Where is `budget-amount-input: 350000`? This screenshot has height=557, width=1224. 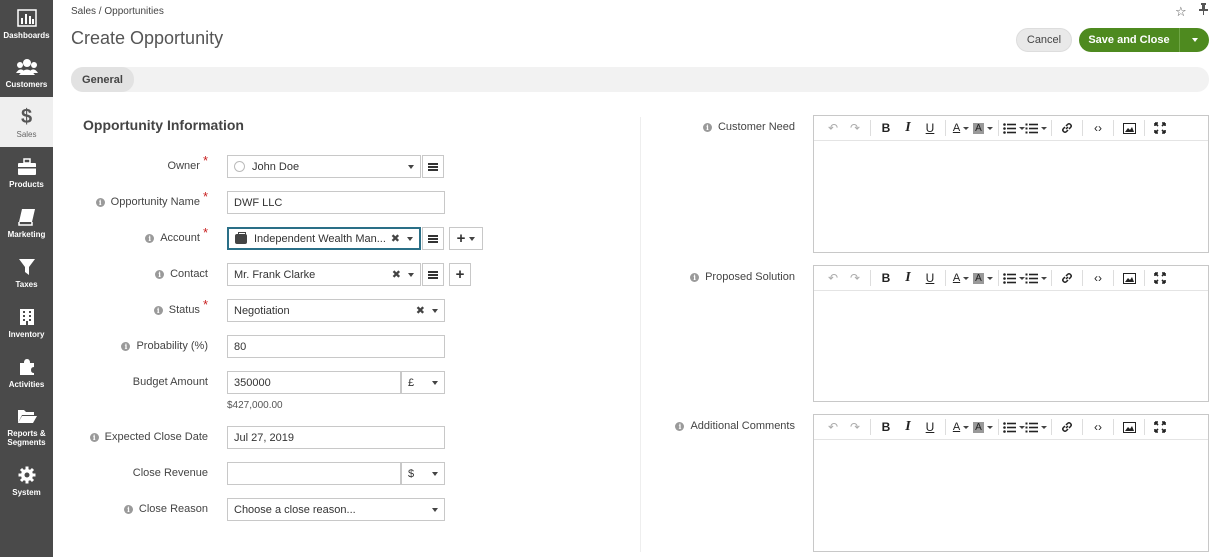 budget-amount-input: 350000 is located at coordinates (314, 382).